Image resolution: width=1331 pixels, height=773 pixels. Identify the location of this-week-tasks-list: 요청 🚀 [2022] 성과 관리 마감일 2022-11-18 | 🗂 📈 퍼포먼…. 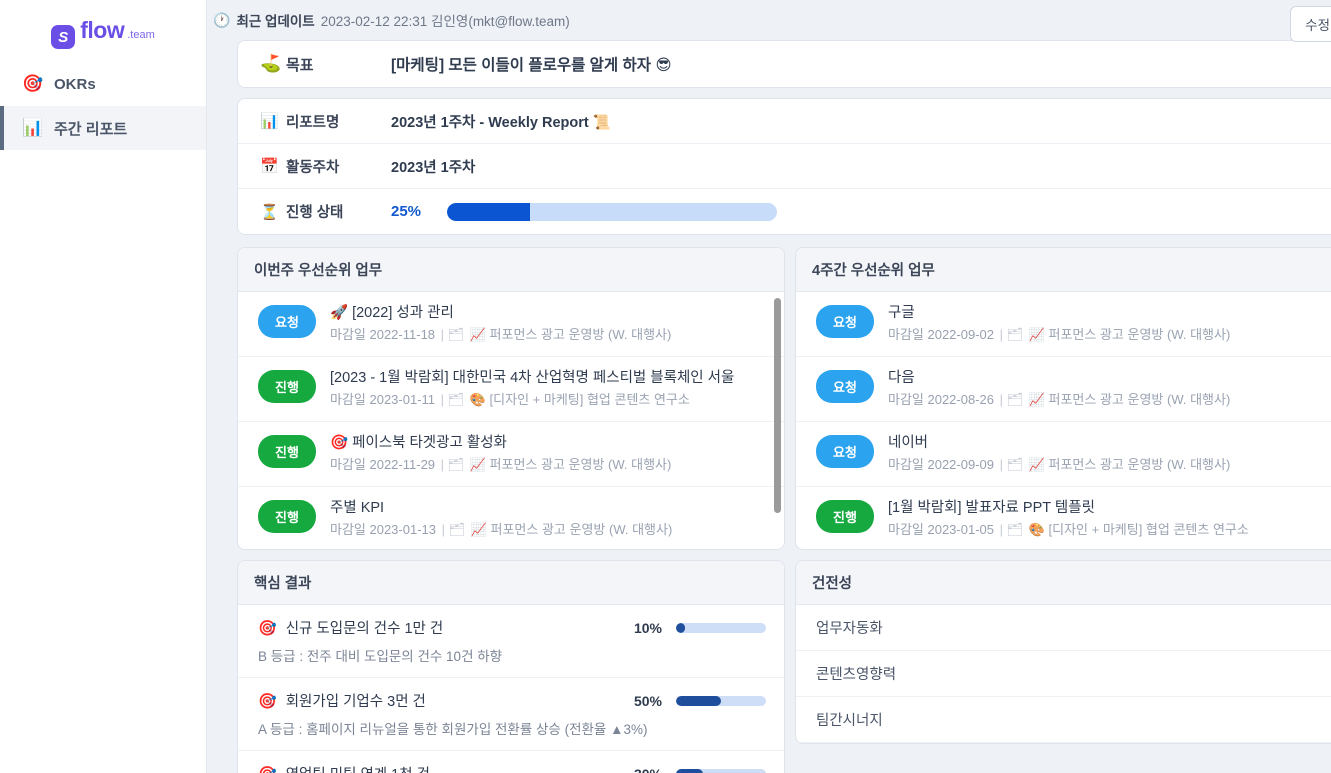
(511, 420).